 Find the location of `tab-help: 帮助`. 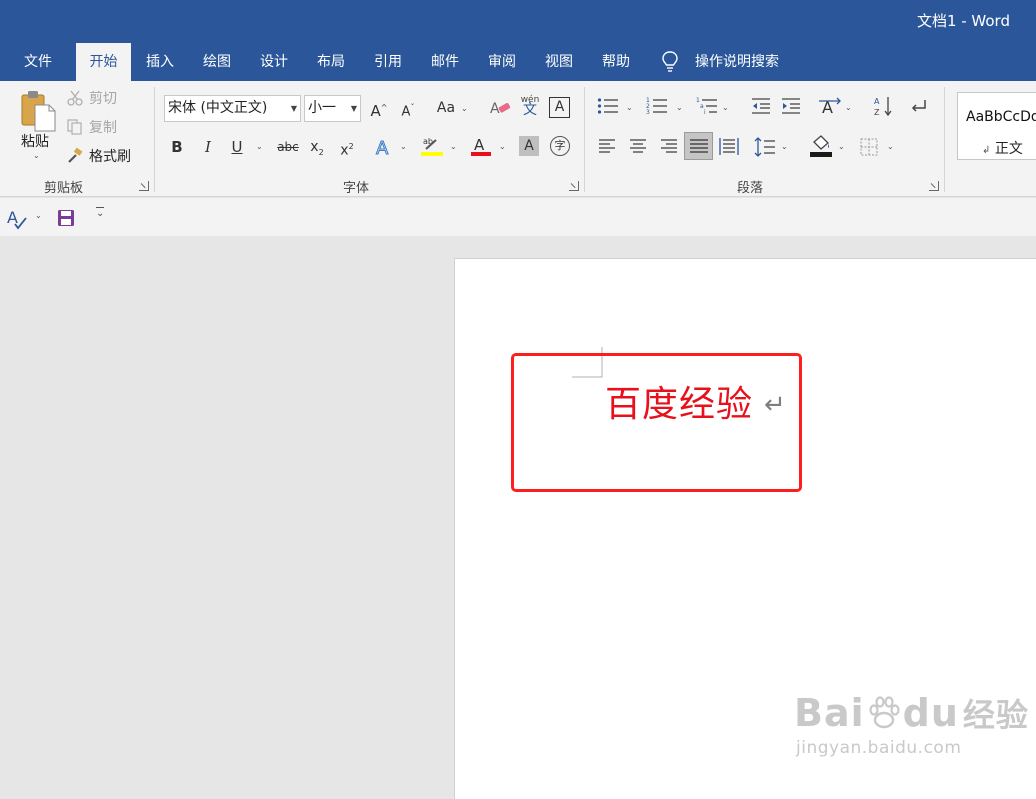

tab-help: 帮助 is located at coordinates (616, 62).